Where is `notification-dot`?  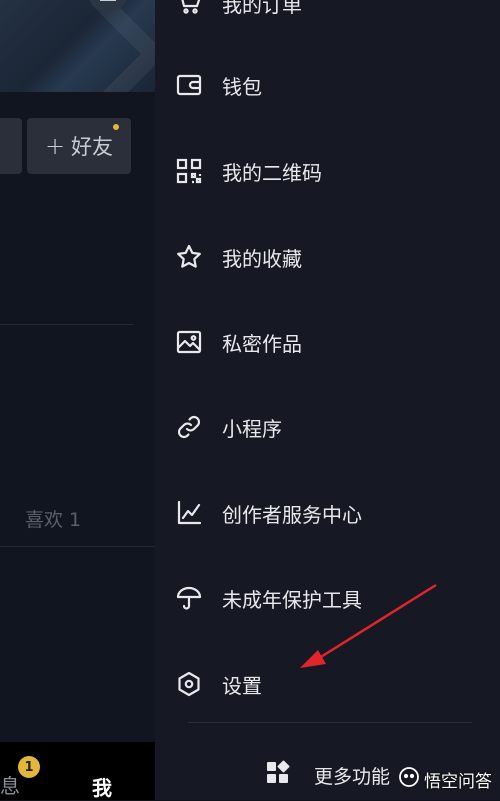
notification-dot is located at coordinates (116, 127).